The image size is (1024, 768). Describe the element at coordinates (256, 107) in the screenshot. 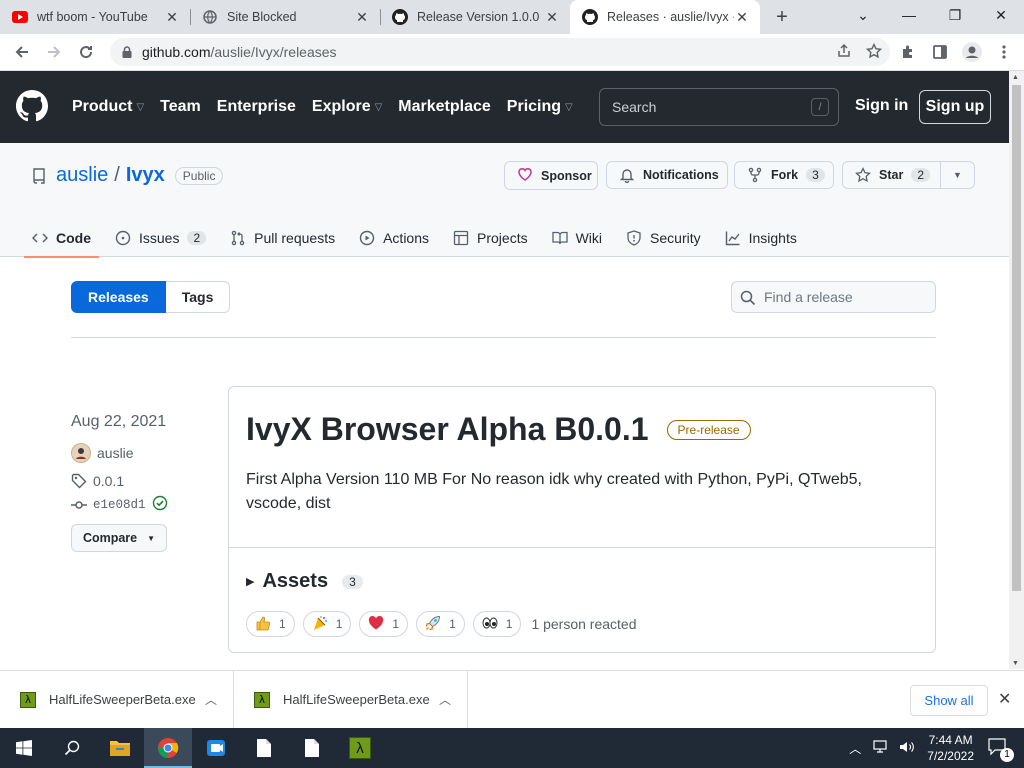

I see `nav-enterprise: Enterprise` at that location.